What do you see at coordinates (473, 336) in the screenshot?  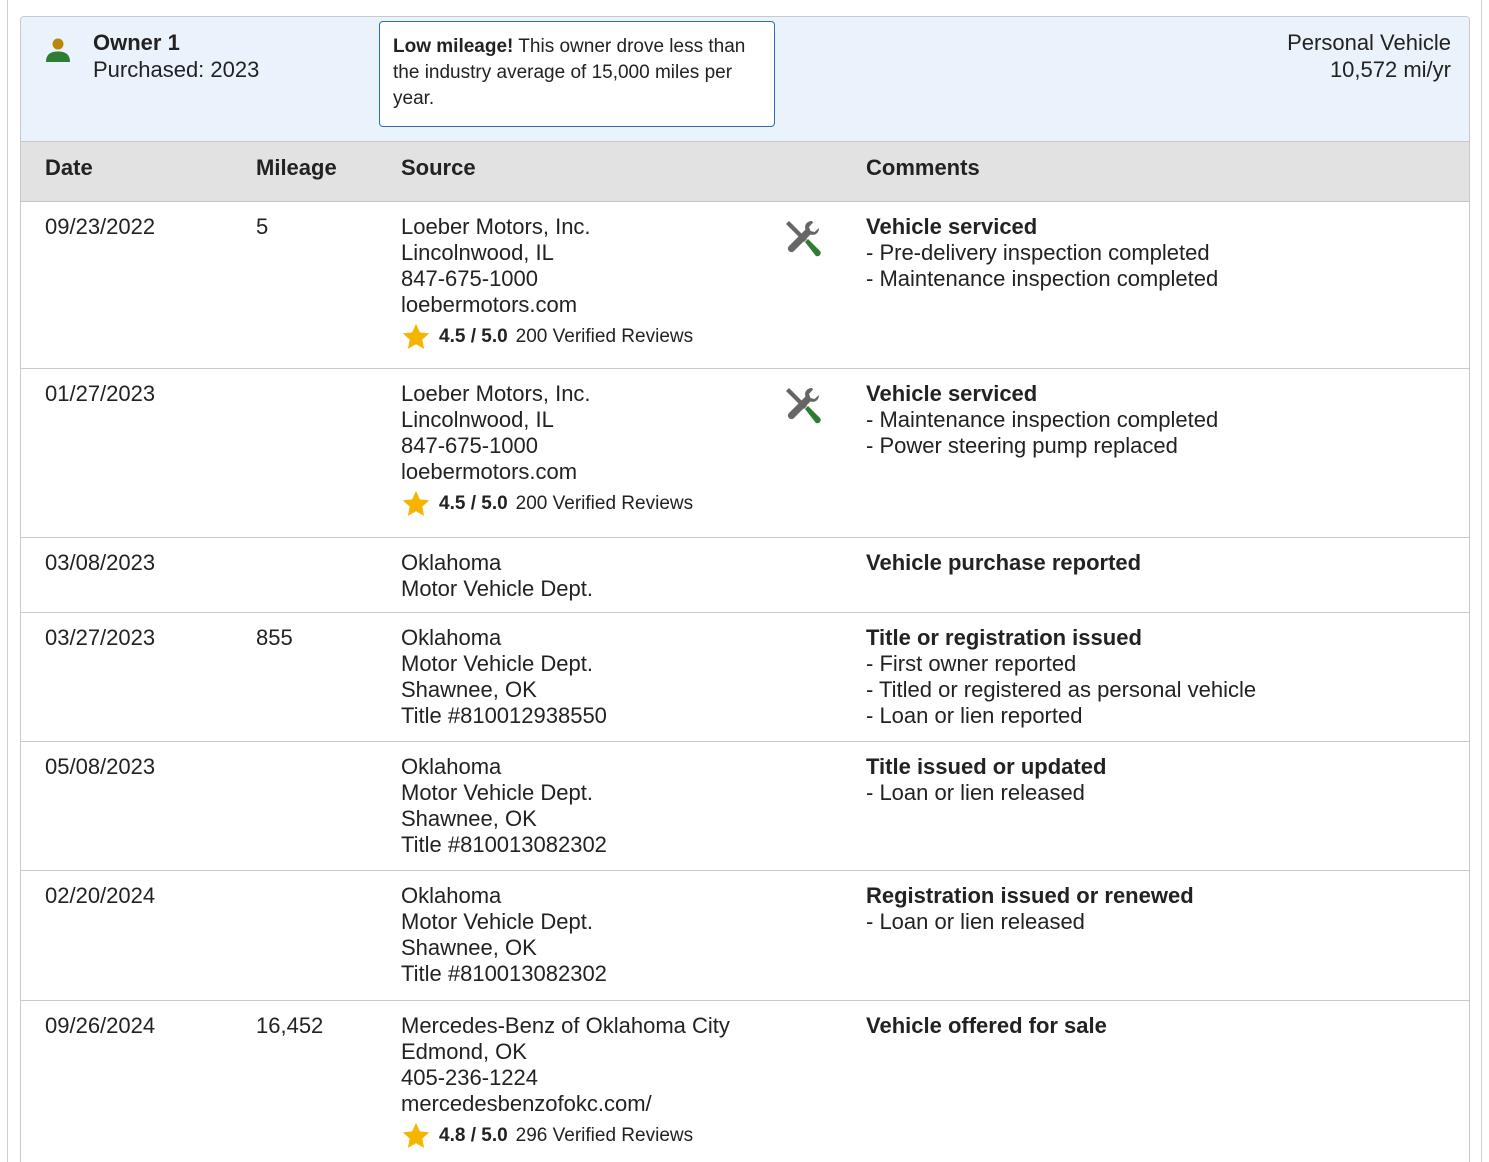 I see `rating-score: 4.5 / 5.0` at bounding box center [473, 336].